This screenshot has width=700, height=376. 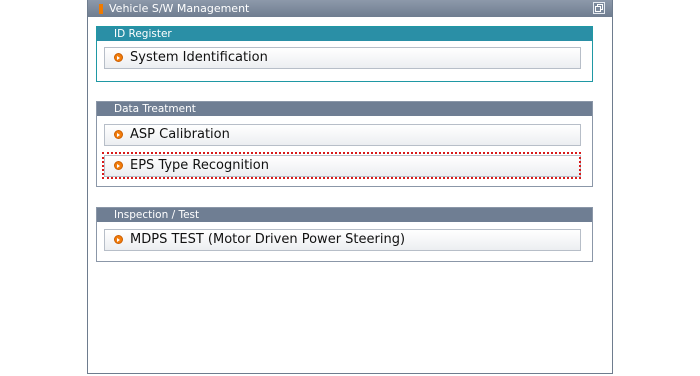 I want to click on section-title-inspection-test: Inspection / Test, so click(x=344, y=215).